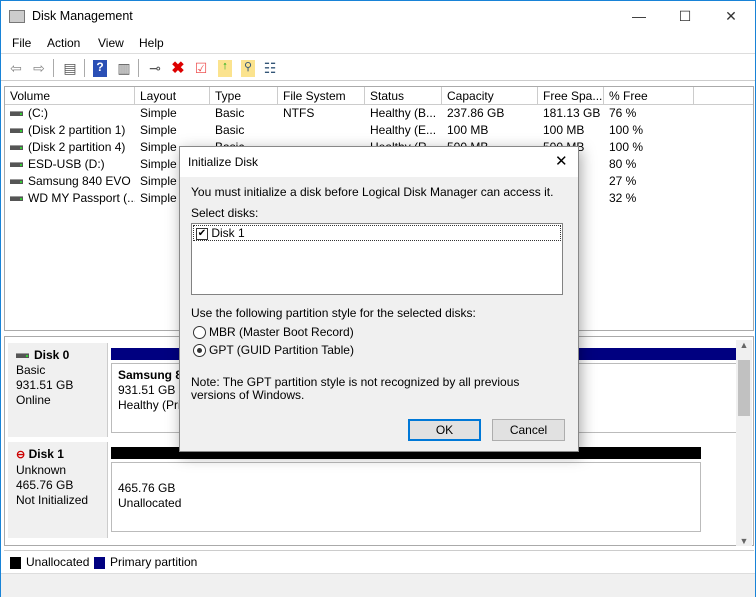  I want to click on table-cell: 80 %, so click(649, 164).